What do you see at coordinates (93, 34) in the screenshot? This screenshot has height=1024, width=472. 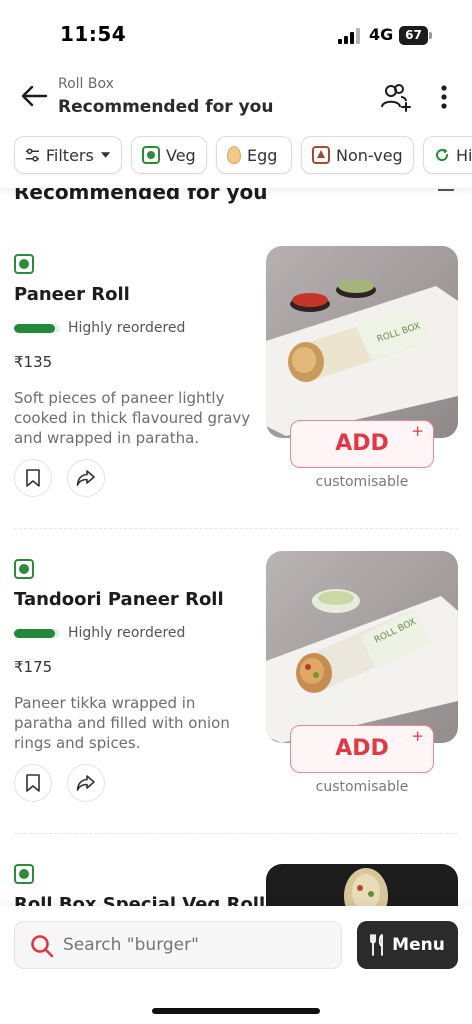 I see `status-time: 11:54` at bounding box center [93, 34].